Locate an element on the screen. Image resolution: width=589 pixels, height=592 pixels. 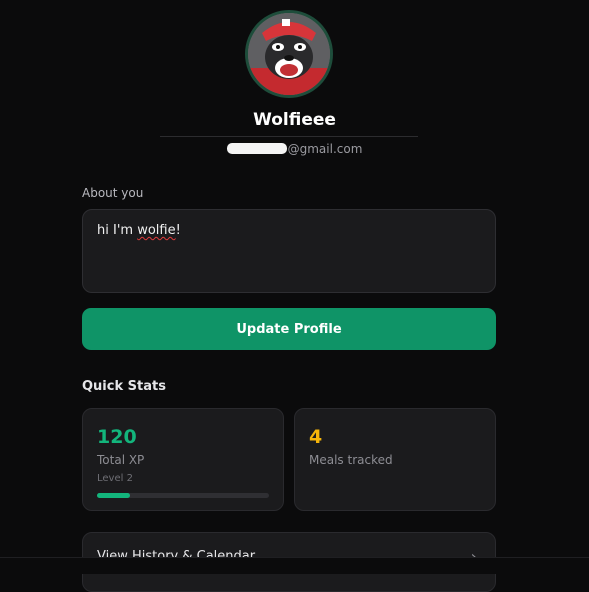
email-suffix: @gmail.com is located at coordinates (325, 149).